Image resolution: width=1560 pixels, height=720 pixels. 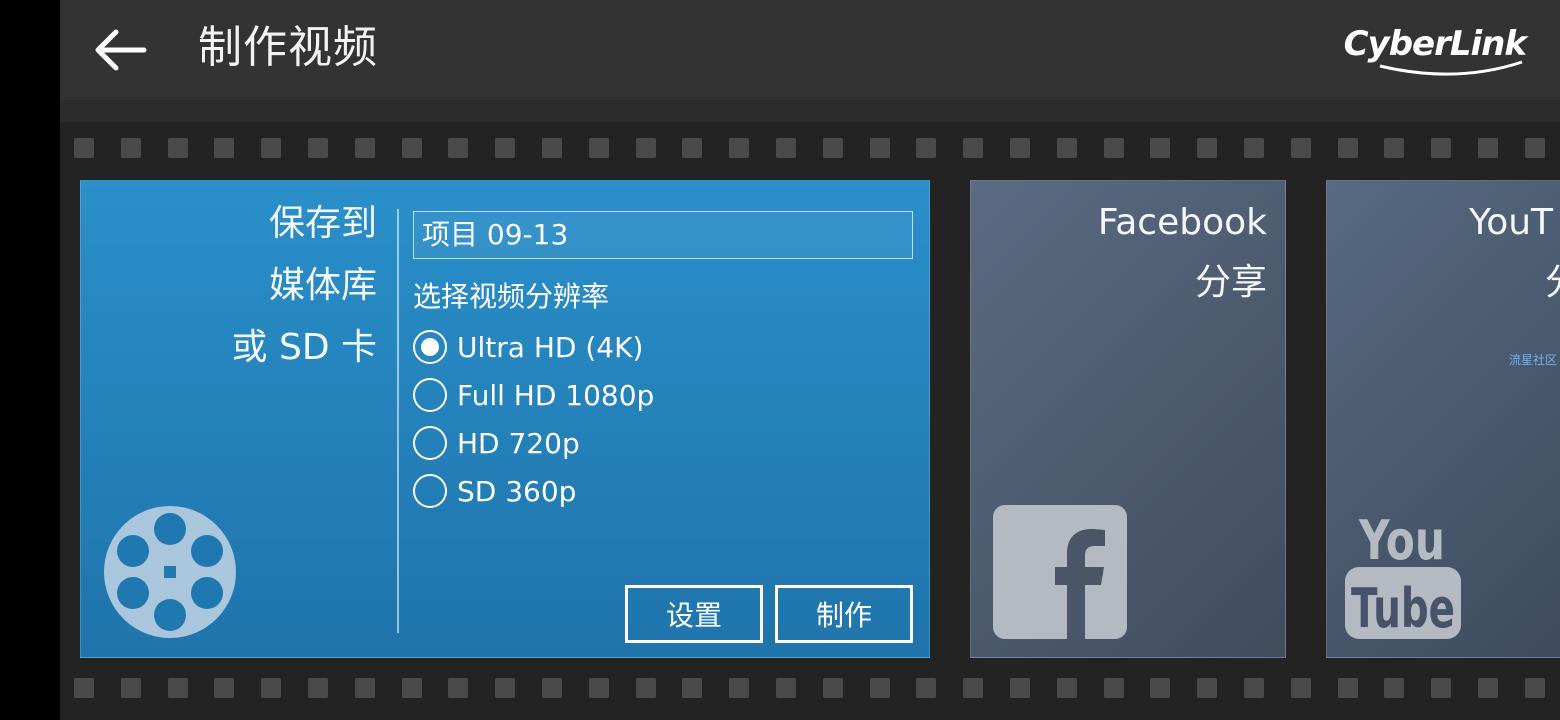 What do you see at coordinates (844, 614) in the screenshot?
I see `make-button: 制作` at bounding box center [844, 614].